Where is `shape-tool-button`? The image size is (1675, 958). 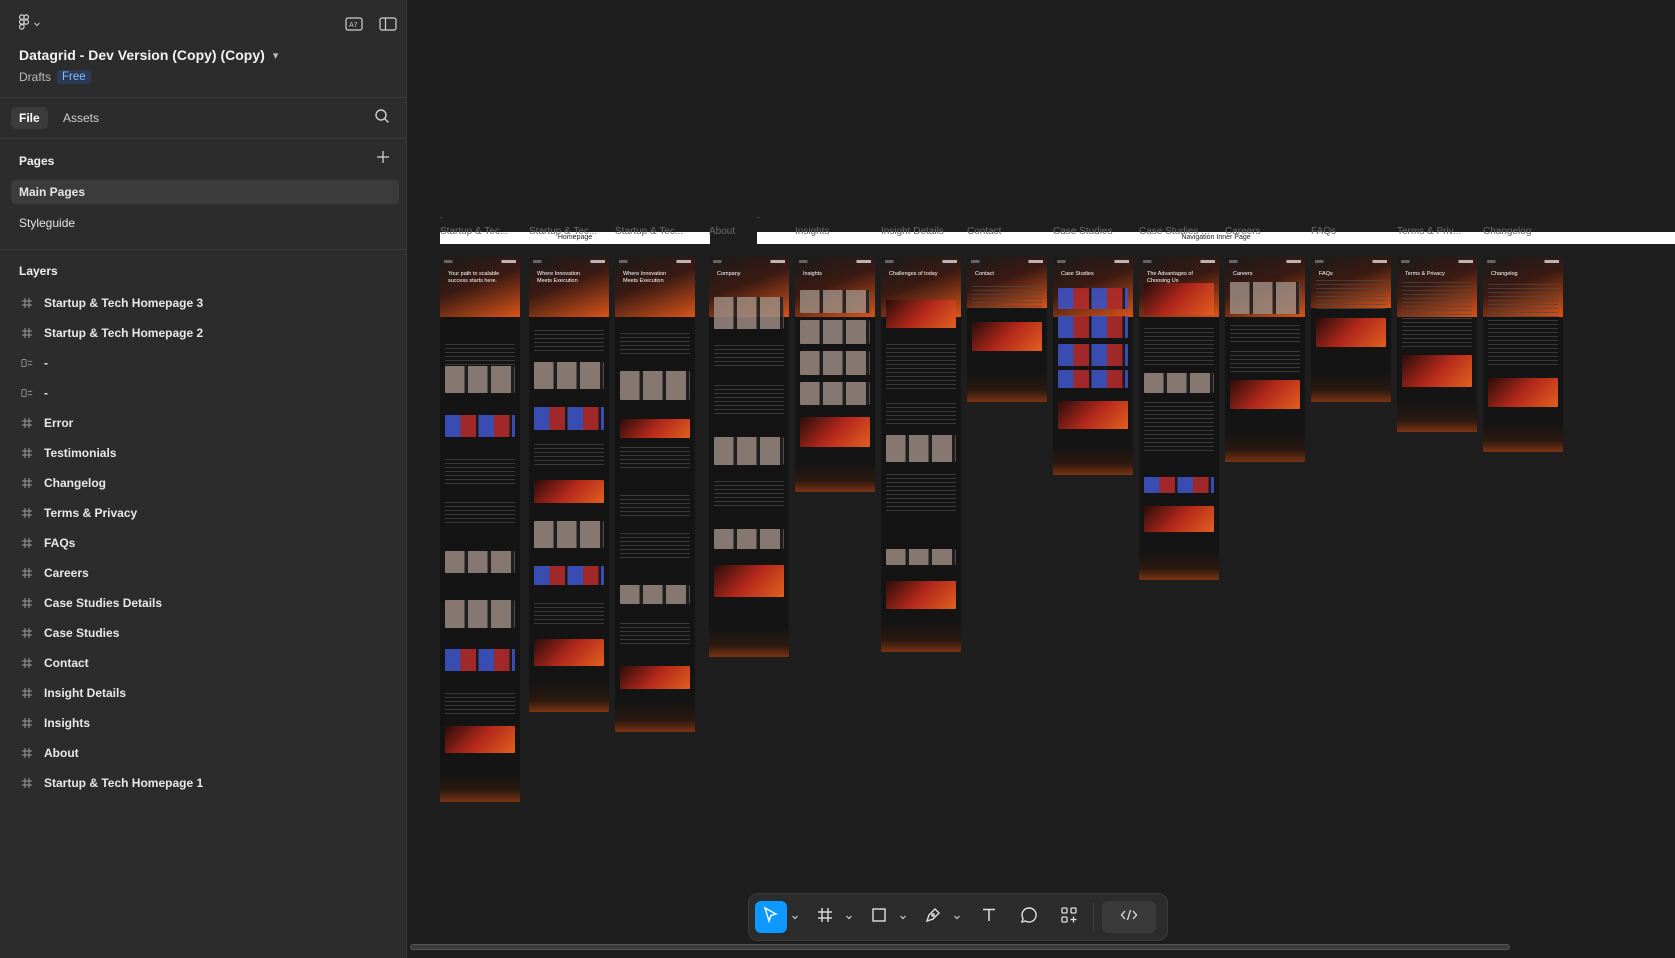 shape-tool-button is located at coordinates (879, 917).